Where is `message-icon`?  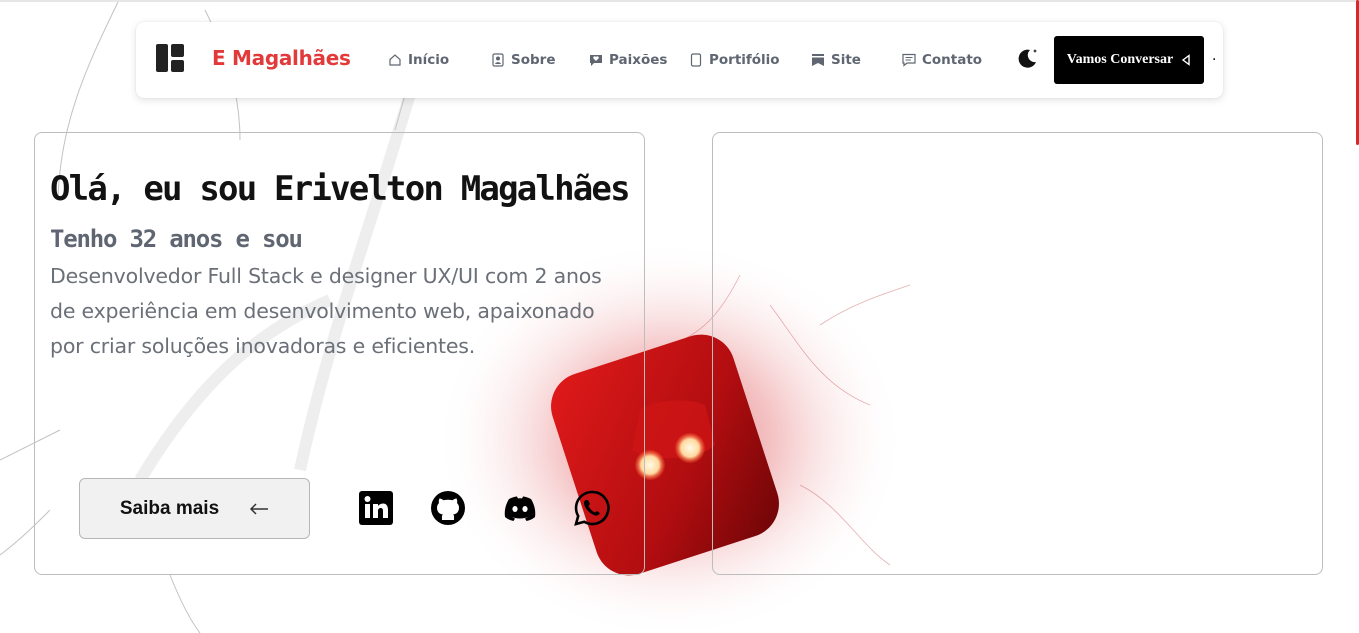
message-icon is located at coordinates (909, 60).